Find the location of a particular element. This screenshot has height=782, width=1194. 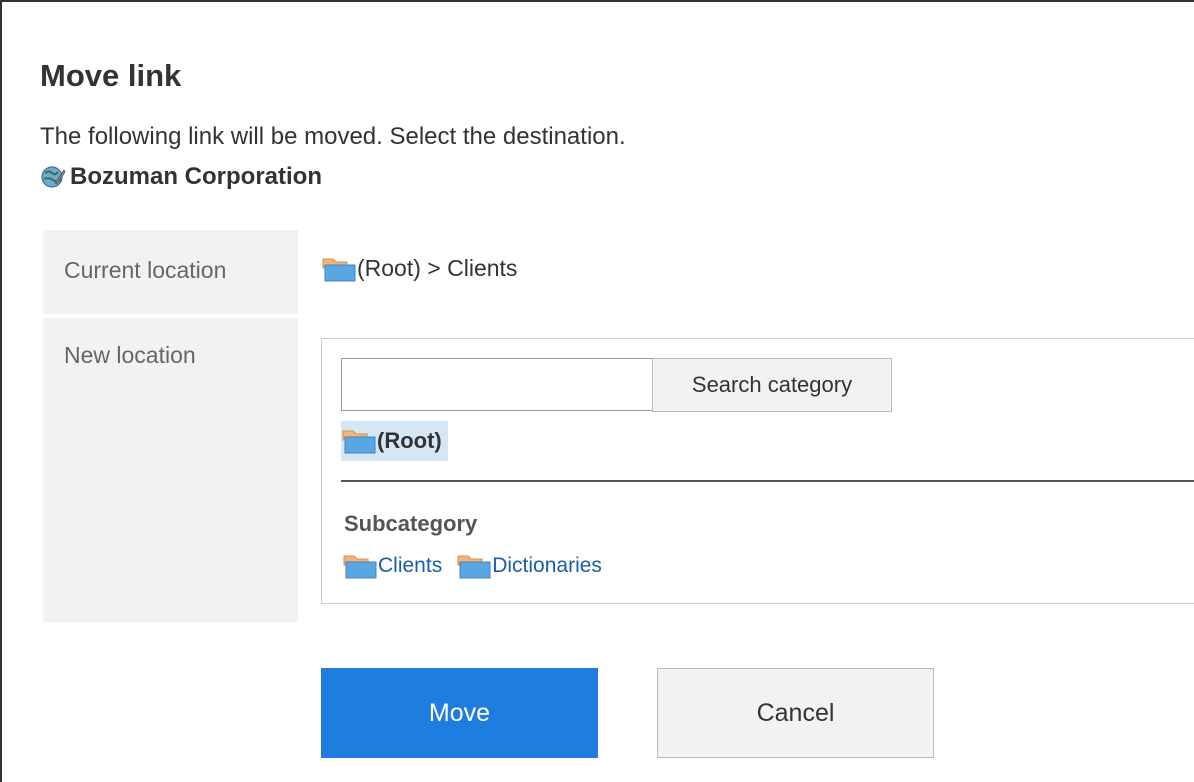

subcategory-link-dictionaries: Dictionaries is located at coordinates (529, 566).